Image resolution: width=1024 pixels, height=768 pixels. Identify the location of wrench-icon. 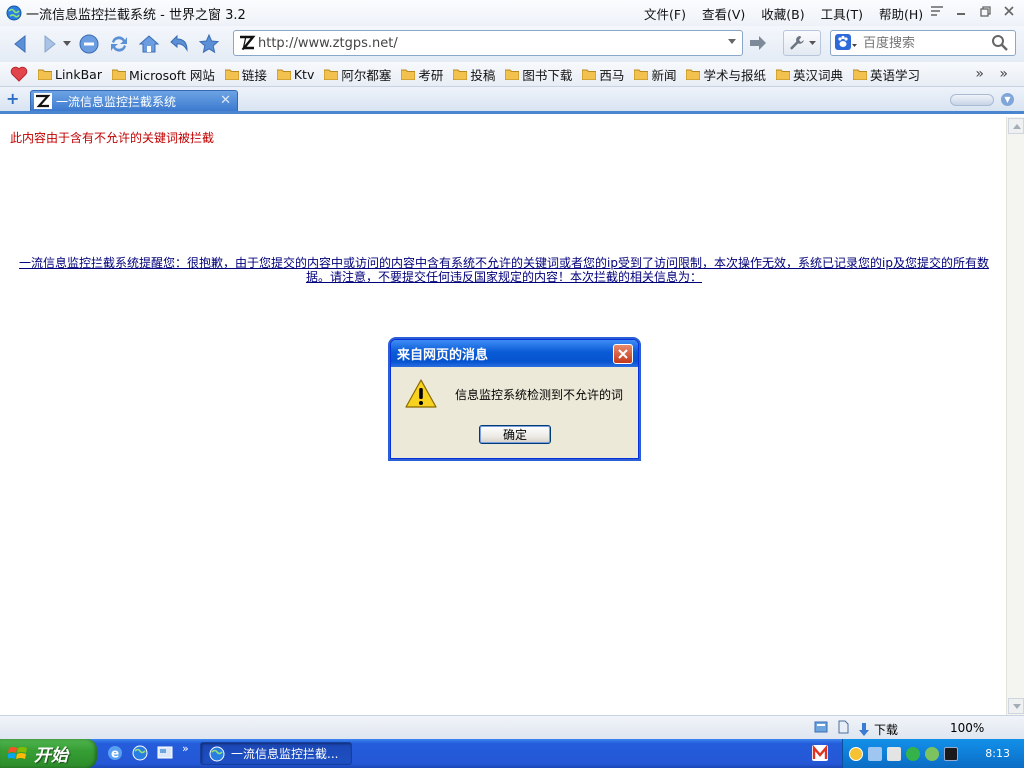
(797, 43).